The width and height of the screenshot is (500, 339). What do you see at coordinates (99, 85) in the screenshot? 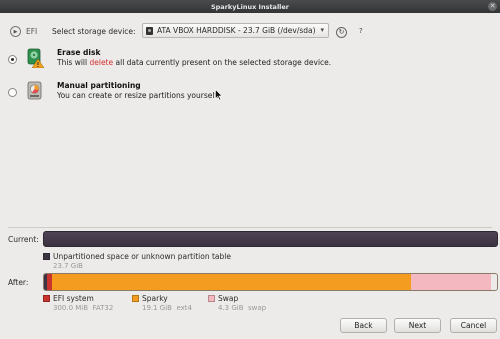
I see `manual-partitioning-title: Manual partitioning` at bounding box center [99, 85].